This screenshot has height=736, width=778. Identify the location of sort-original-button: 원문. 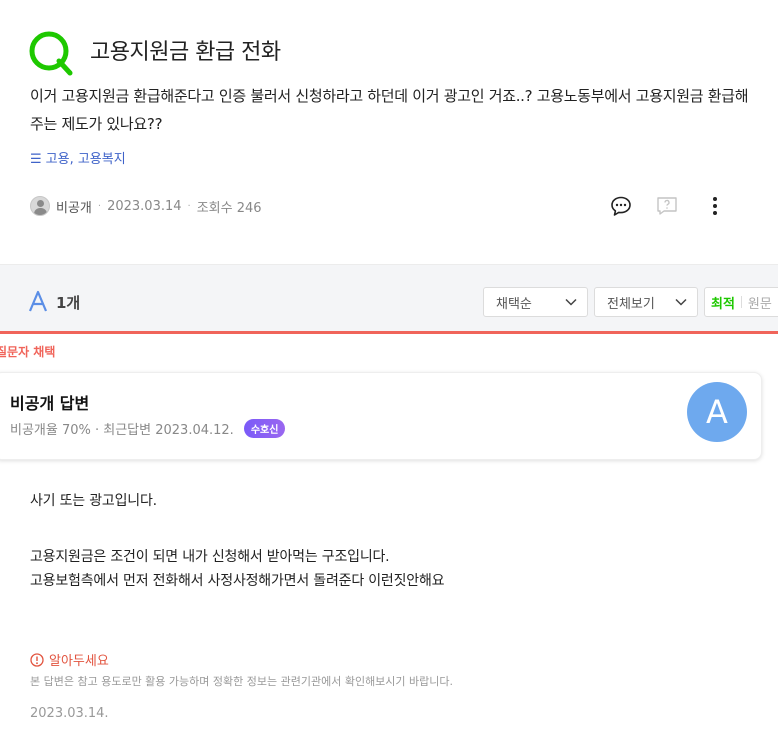
(760, 302).